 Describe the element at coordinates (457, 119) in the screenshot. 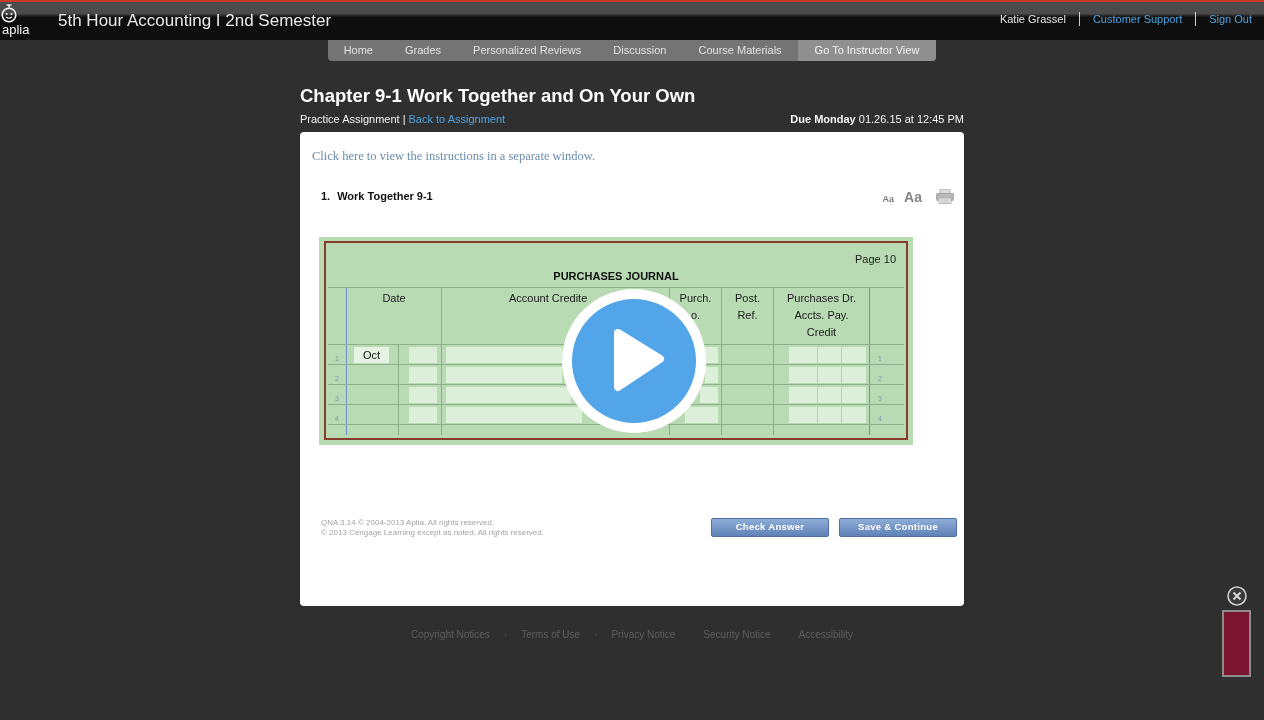

I see `back-link: Back to Assignment` at that location.